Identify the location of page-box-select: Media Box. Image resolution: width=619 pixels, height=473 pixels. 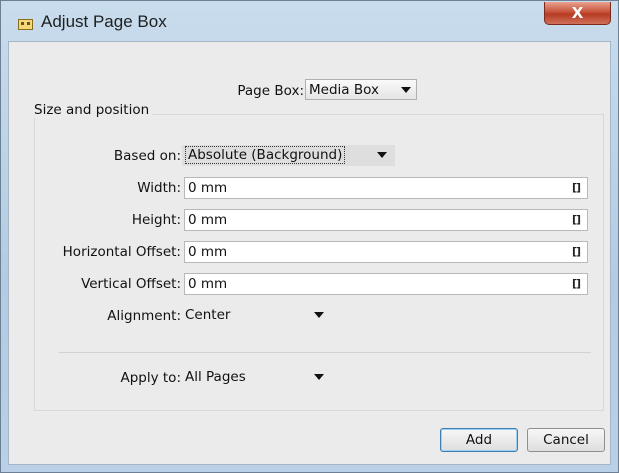
(361, 89).